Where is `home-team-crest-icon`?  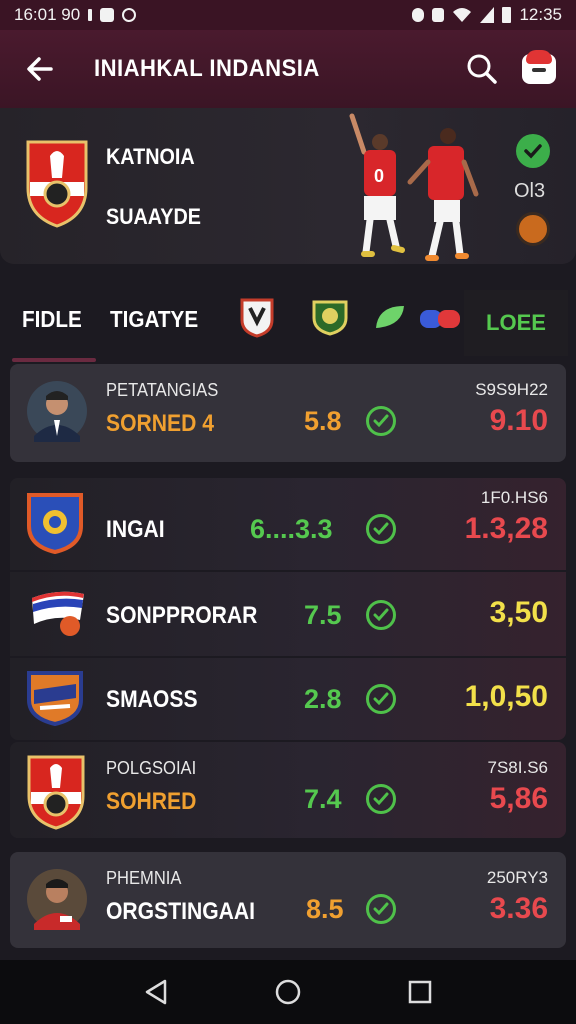 home-team-crest-icon is located at coordinates (57, 184).